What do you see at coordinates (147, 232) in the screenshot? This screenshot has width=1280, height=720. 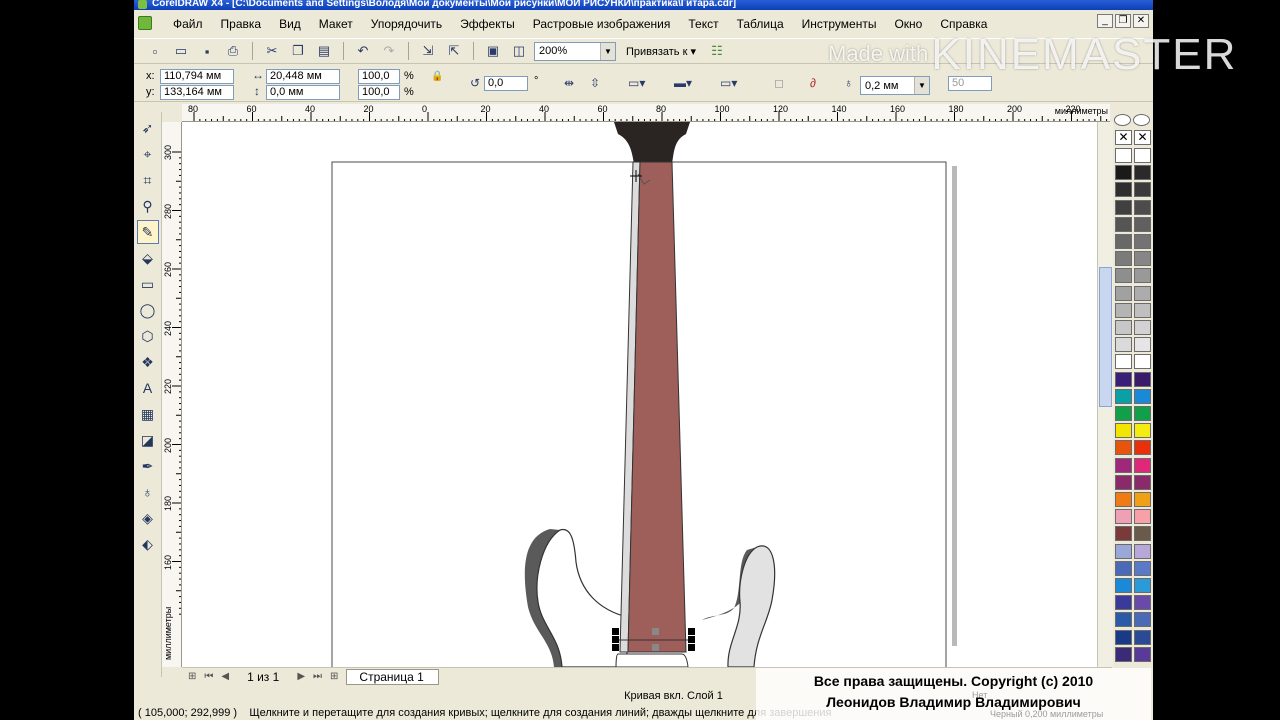 I see `freehand-tool-icon: ✎` at bounding box center [147, 232].